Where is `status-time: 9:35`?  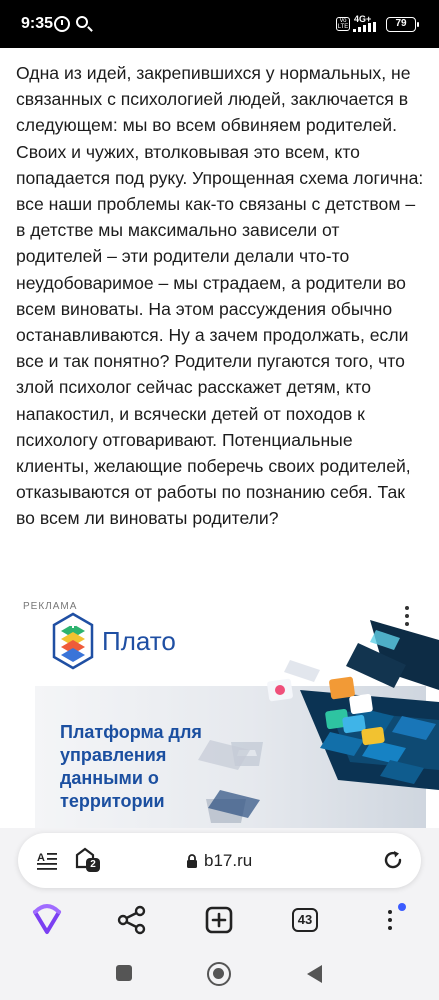
status-time: 9:35 is located at coordinates (37, 23).